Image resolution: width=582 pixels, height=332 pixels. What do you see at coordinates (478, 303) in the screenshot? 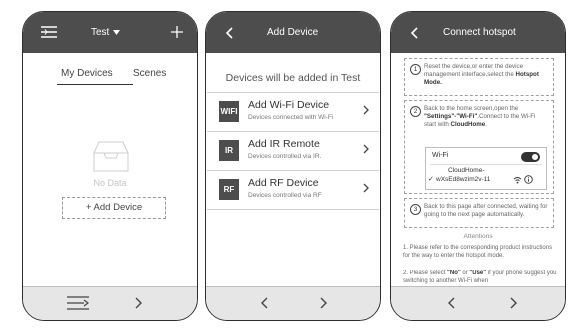
I see `hotspot-footer` at bounding box center [478, 303].